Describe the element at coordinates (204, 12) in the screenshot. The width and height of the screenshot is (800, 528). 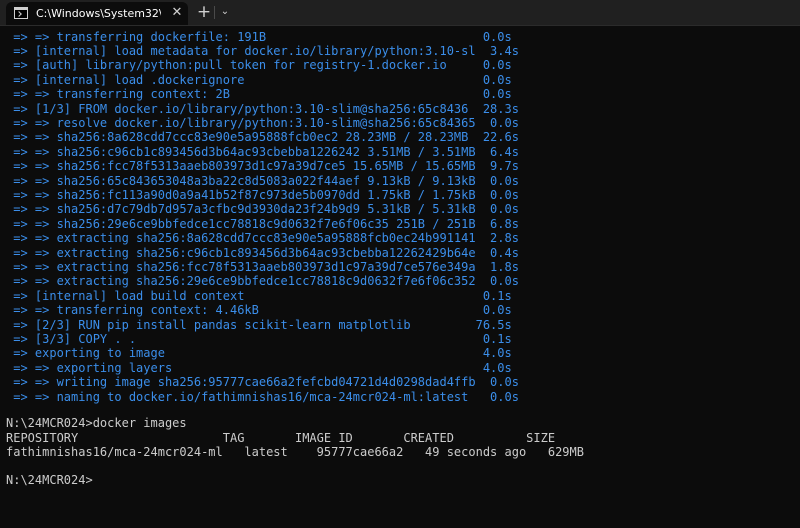
I see `new-tab-button: +` at that location.